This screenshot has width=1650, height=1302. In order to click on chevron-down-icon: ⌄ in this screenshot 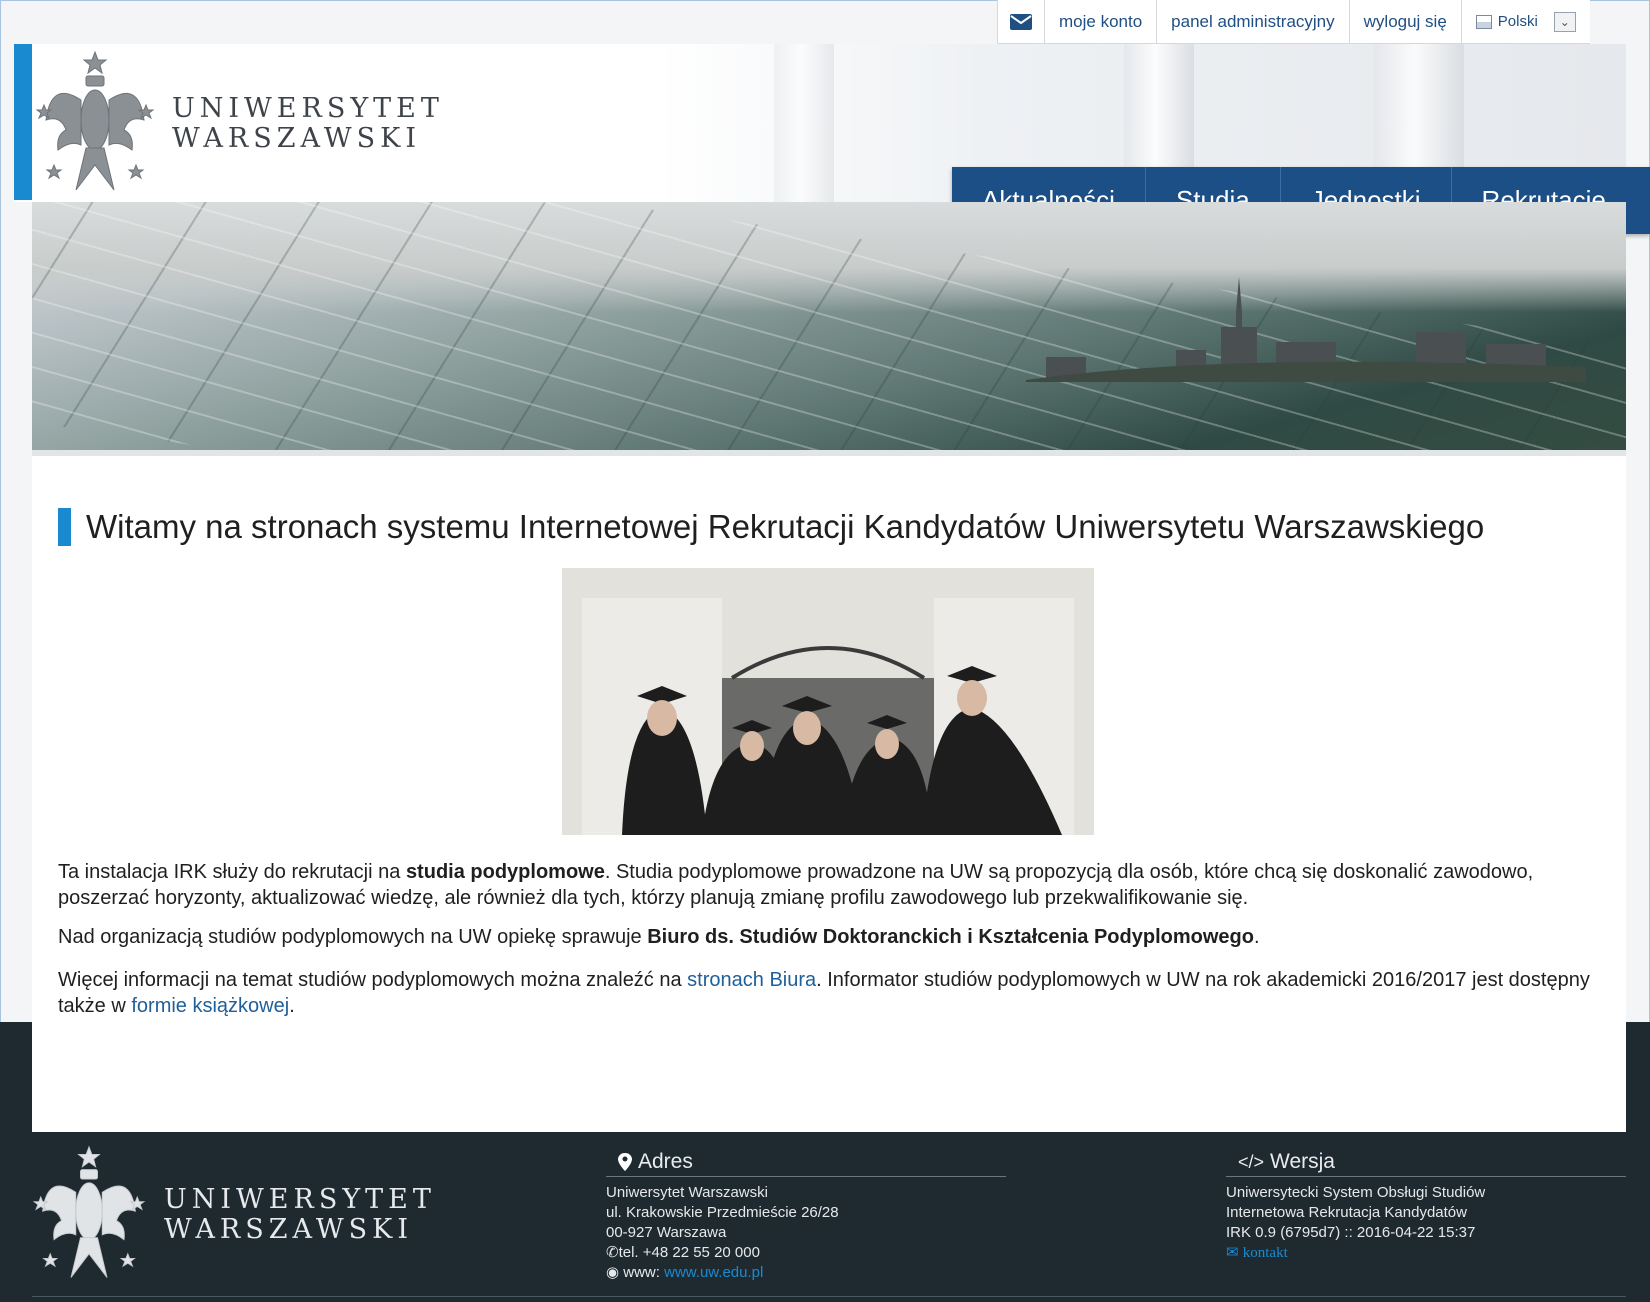, I will do `click(1564, 21)`.